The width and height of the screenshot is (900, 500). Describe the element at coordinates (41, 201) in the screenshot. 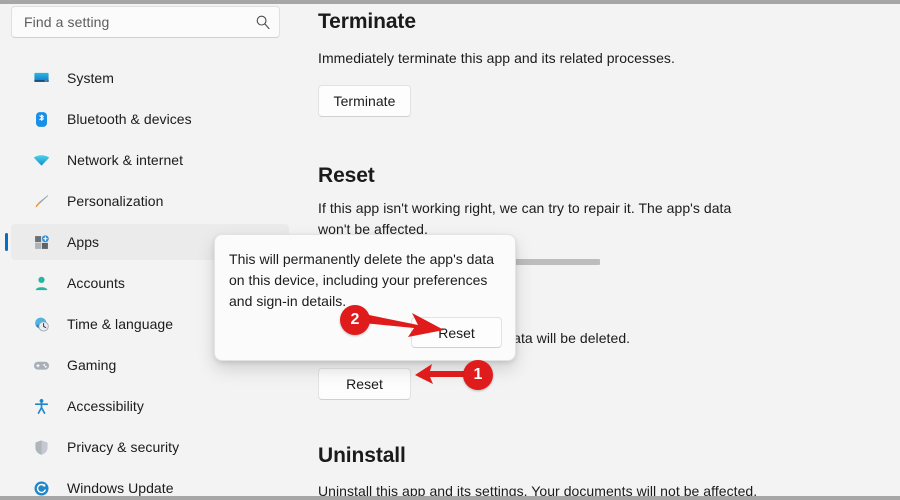

I see `paintbrush-icon` at that location.